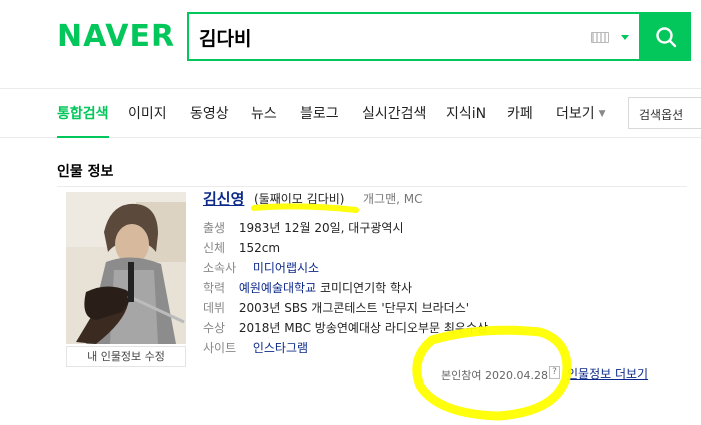  Describe the element at coordinates (147, 113) in the screenshot. I see `tab-images: 이미지` at that location.